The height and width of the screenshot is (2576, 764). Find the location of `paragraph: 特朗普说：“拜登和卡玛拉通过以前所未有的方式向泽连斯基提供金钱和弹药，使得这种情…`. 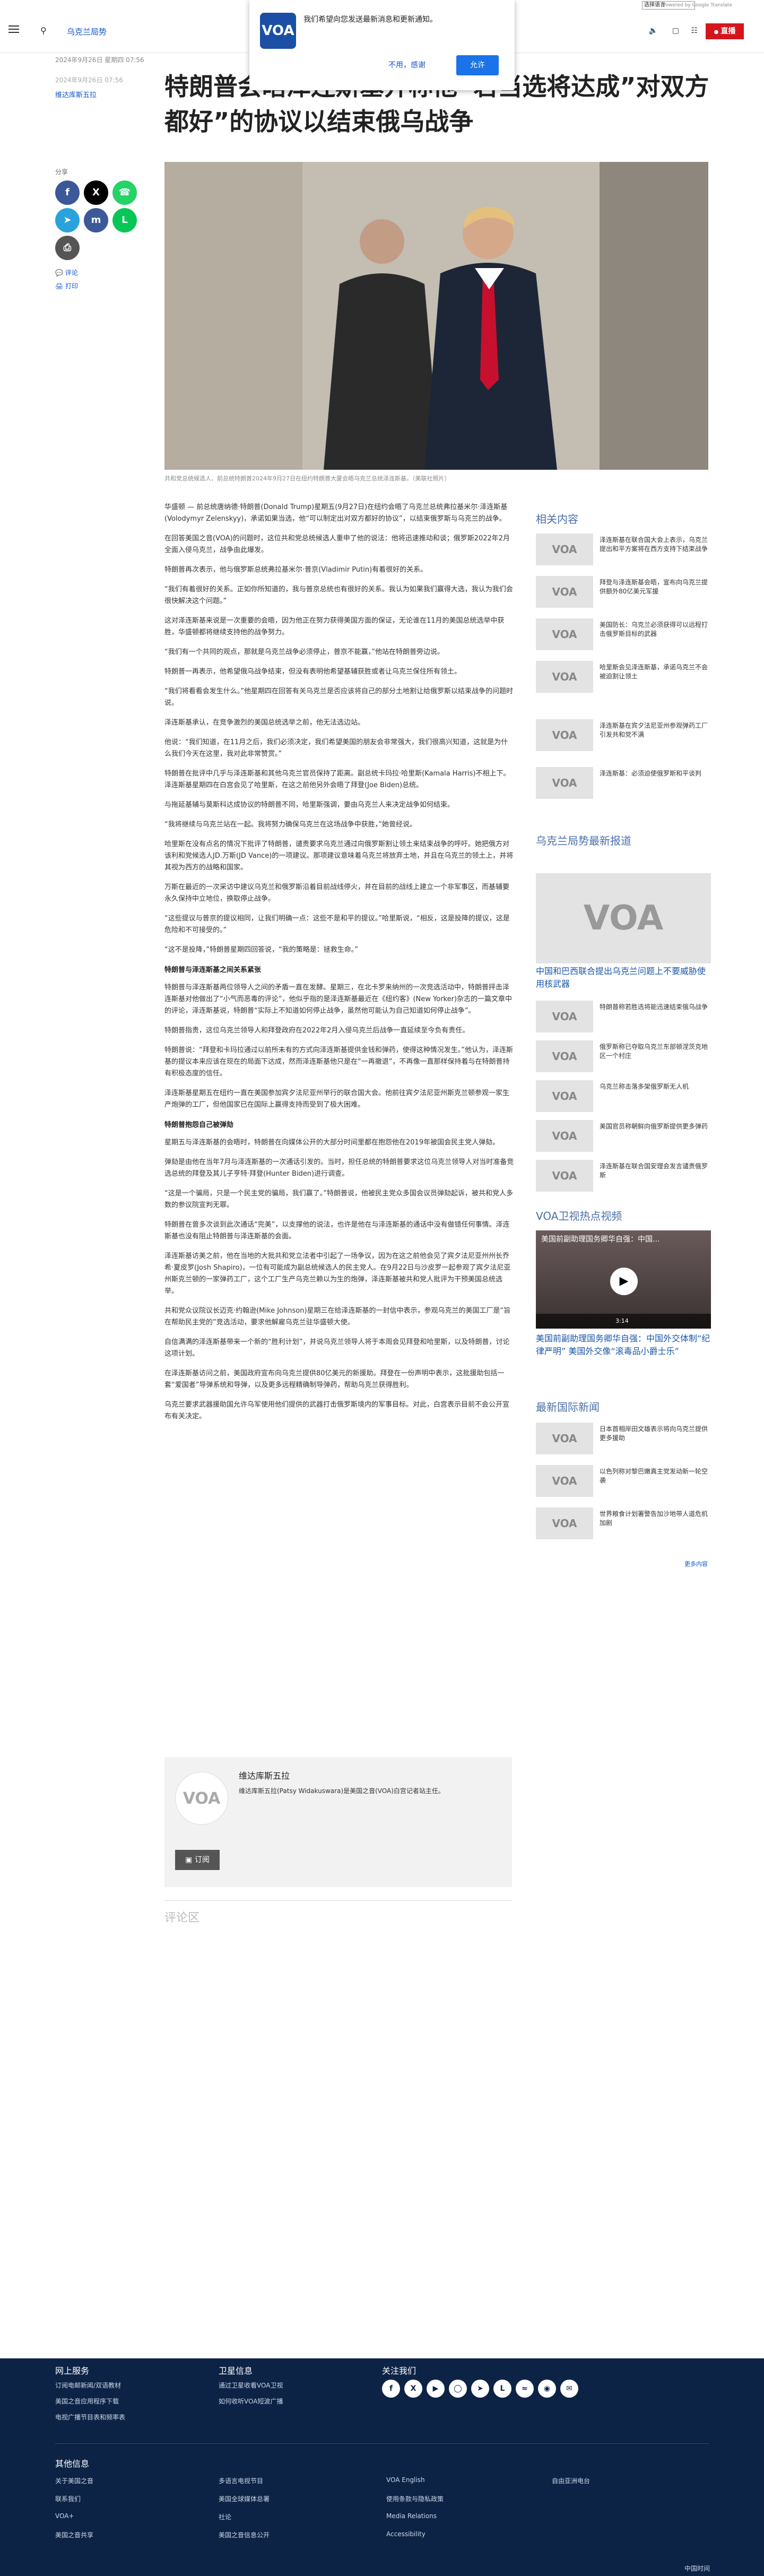

paragraph: 特朗普说：“拜登和卡玛拉通过以前所未有的方式向泽连斯基提供金钱和弹药，使得这种情… is located at coordinates (338, 1062).